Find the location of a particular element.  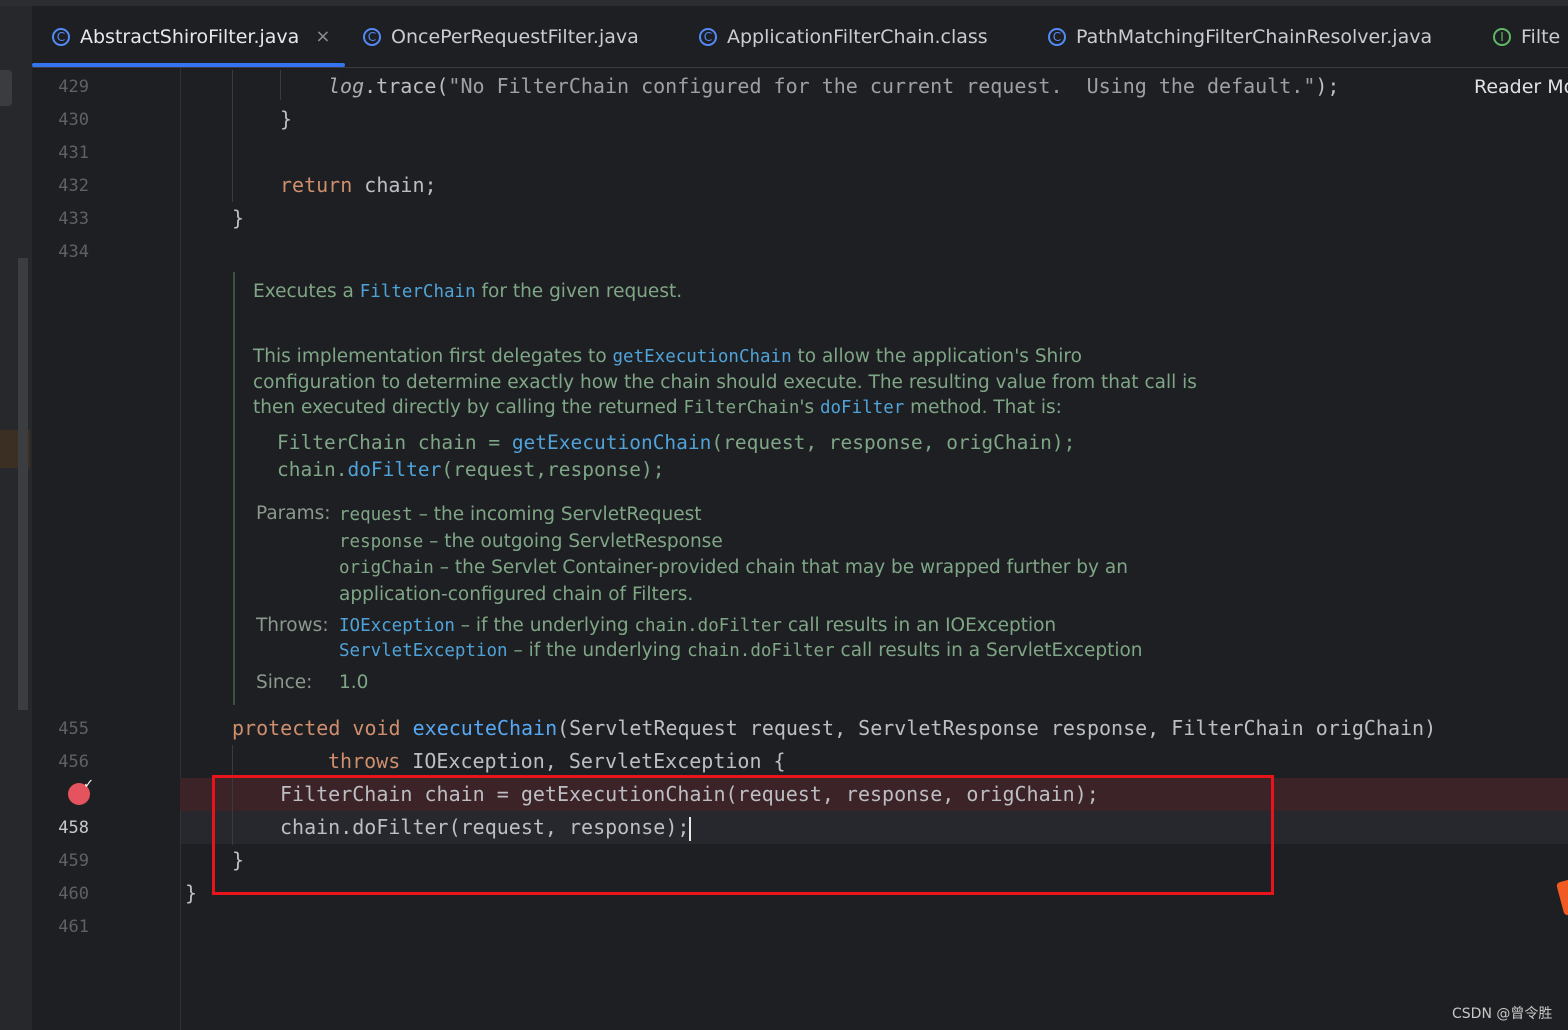

left-tool-strip is located at coordinates (16, 518).